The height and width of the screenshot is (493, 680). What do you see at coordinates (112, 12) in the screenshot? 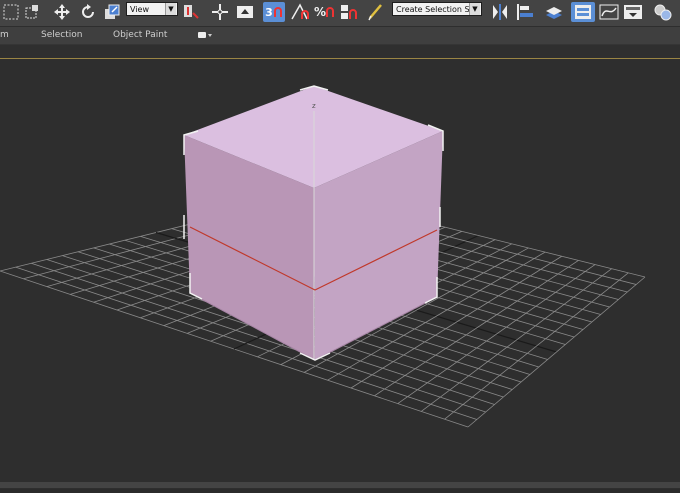
I see `scale-icon` at bounding box center [112, 12].